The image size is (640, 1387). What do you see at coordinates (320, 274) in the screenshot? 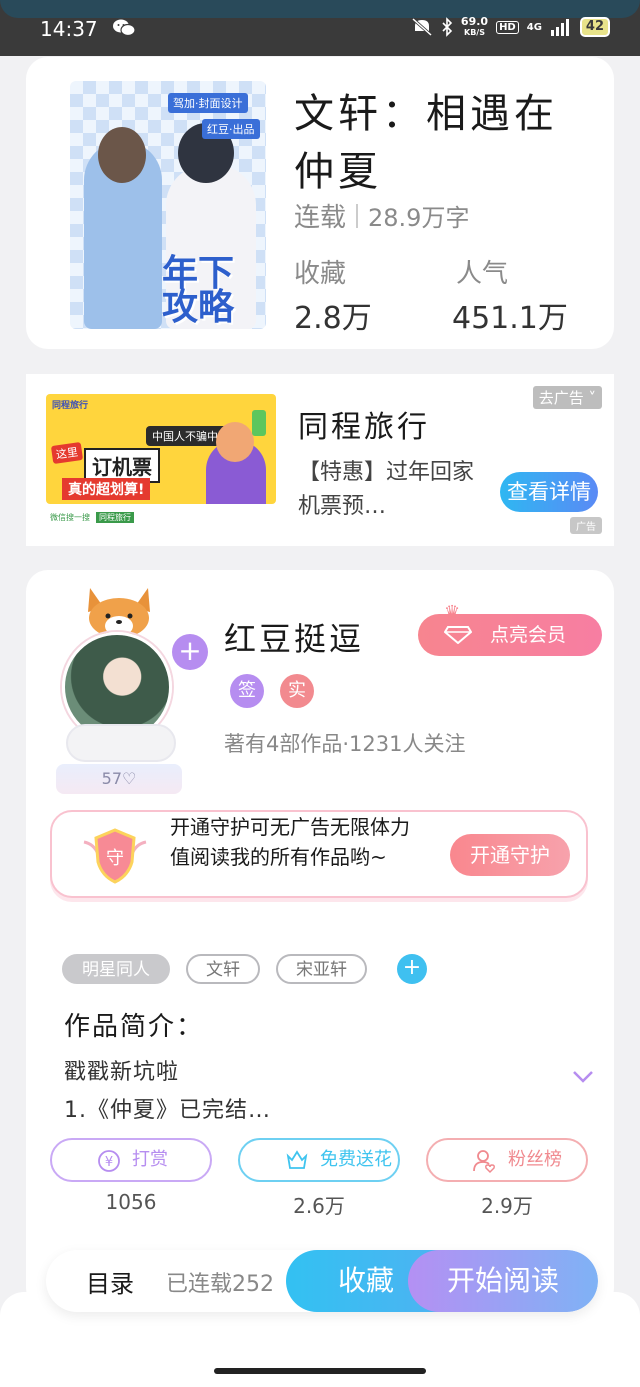
I see `favorites-label: 收藏` at bounding box center [320, 274].